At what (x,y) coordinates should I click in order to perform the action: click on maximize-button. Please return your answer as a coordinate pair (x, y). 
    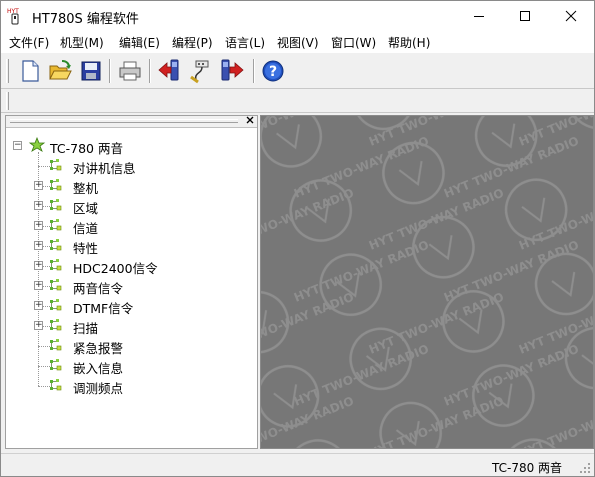
    Looking at the image, I should click on (525, 16).